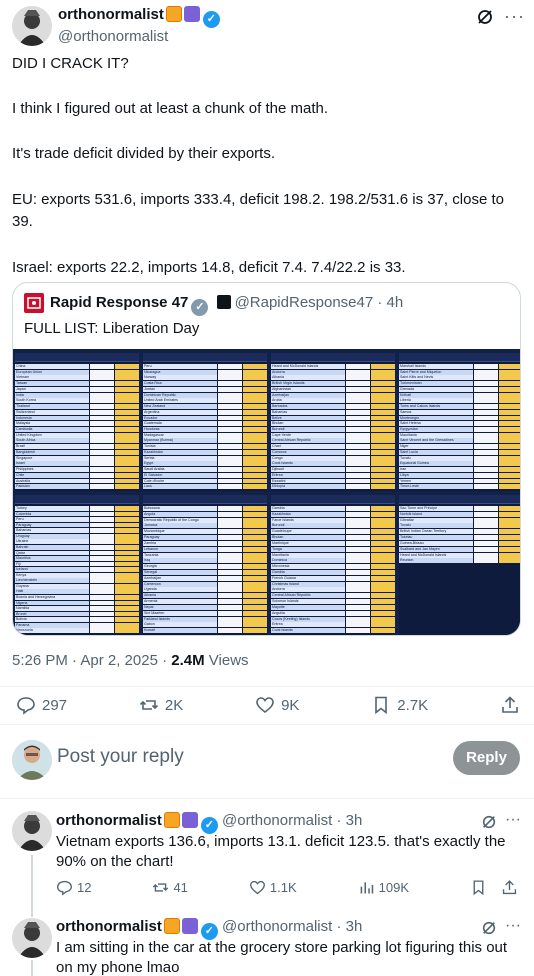  What do you see at coordinates (223, 302) in the screenshot?
I see `gov-badge-icon` at bounding box center [223, 302].